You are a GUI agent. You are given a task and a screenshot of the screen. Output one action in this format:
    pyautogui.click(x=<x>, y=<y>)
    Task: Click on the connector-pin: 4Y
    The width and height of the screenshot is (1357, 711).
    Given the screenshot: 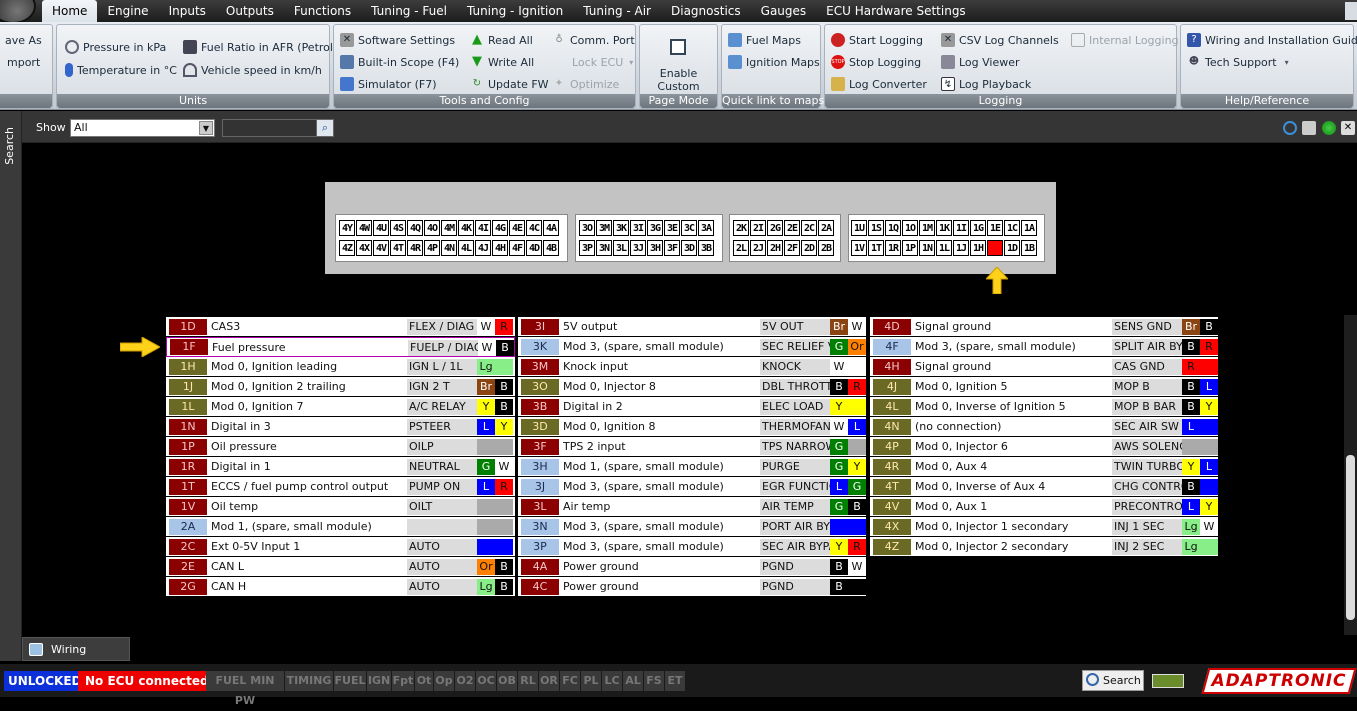 What is the action you would take?
    pyautogui.click(x=347, y=228)
    